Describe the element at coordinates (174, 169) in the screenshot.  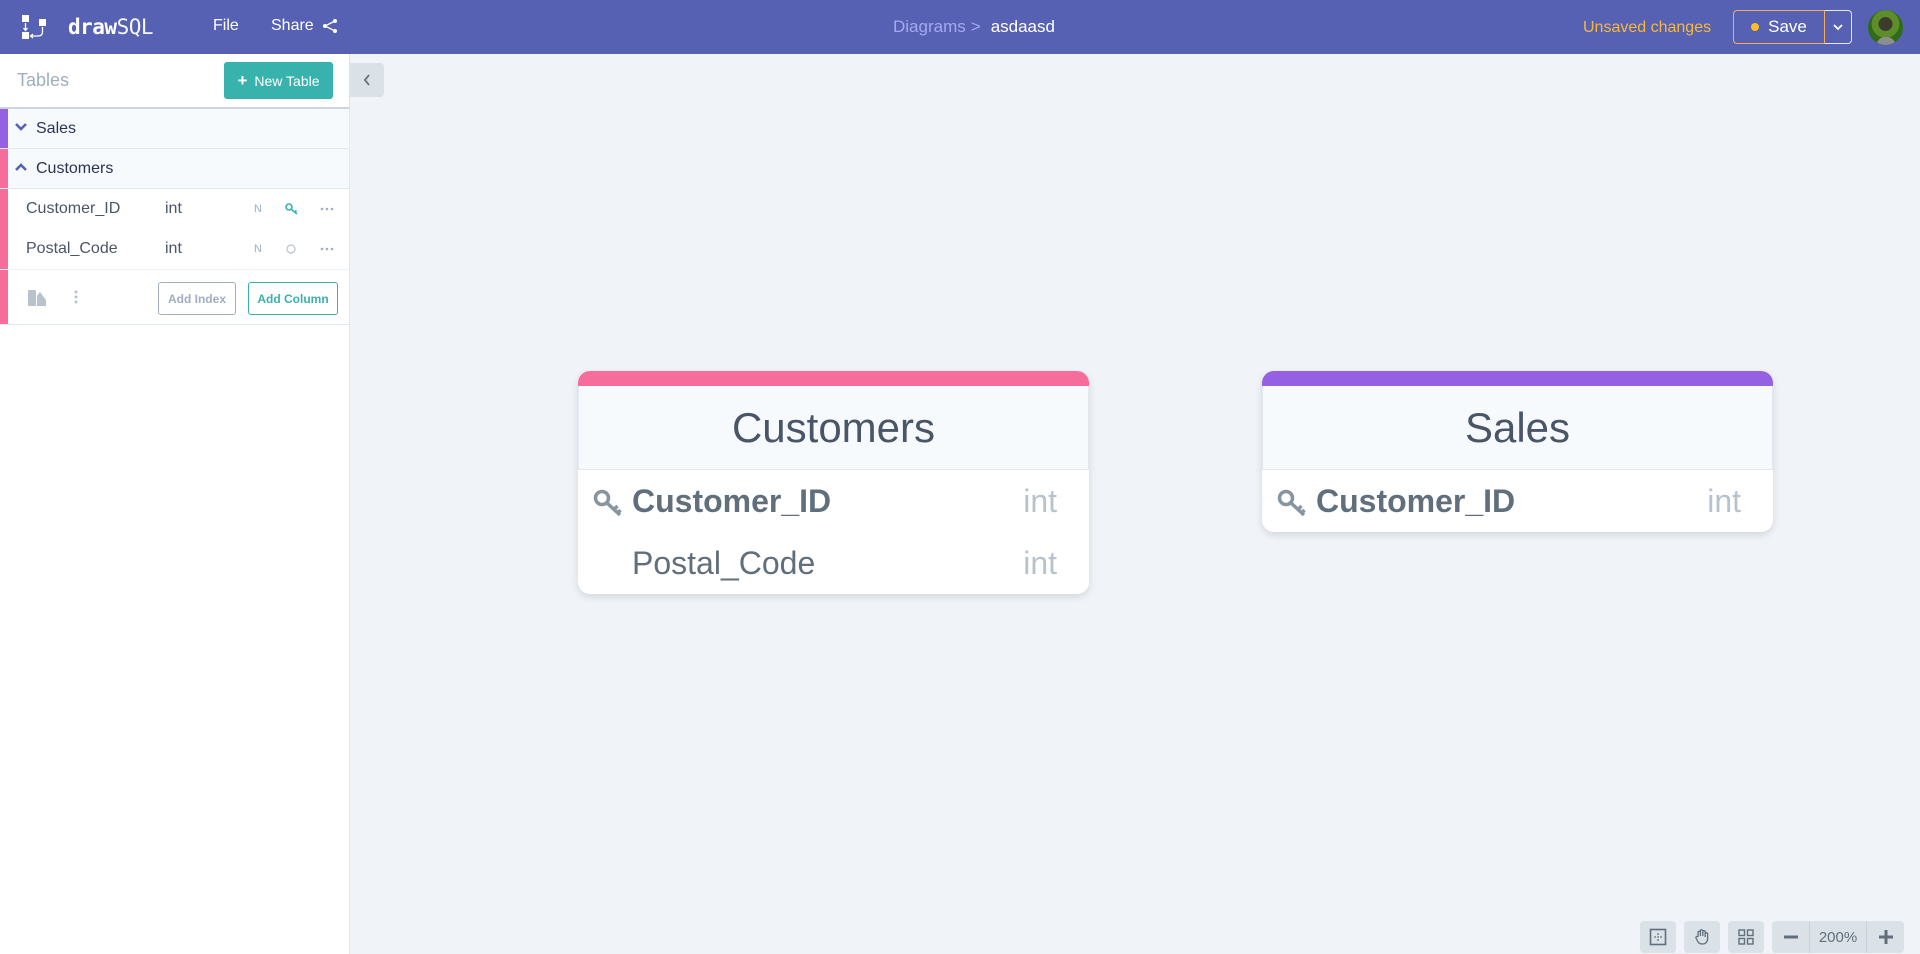
I see `sidebar-table-customers: Customers` at that location.